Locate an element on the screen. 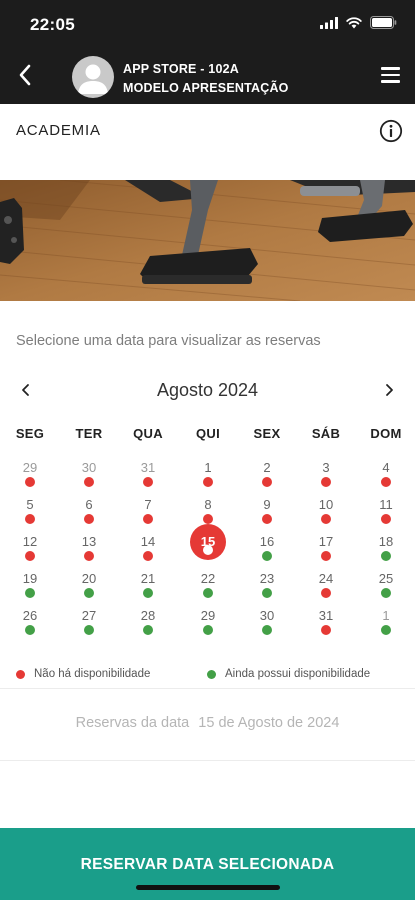  calendar-day: 5 is located at coordinates (30, 511).